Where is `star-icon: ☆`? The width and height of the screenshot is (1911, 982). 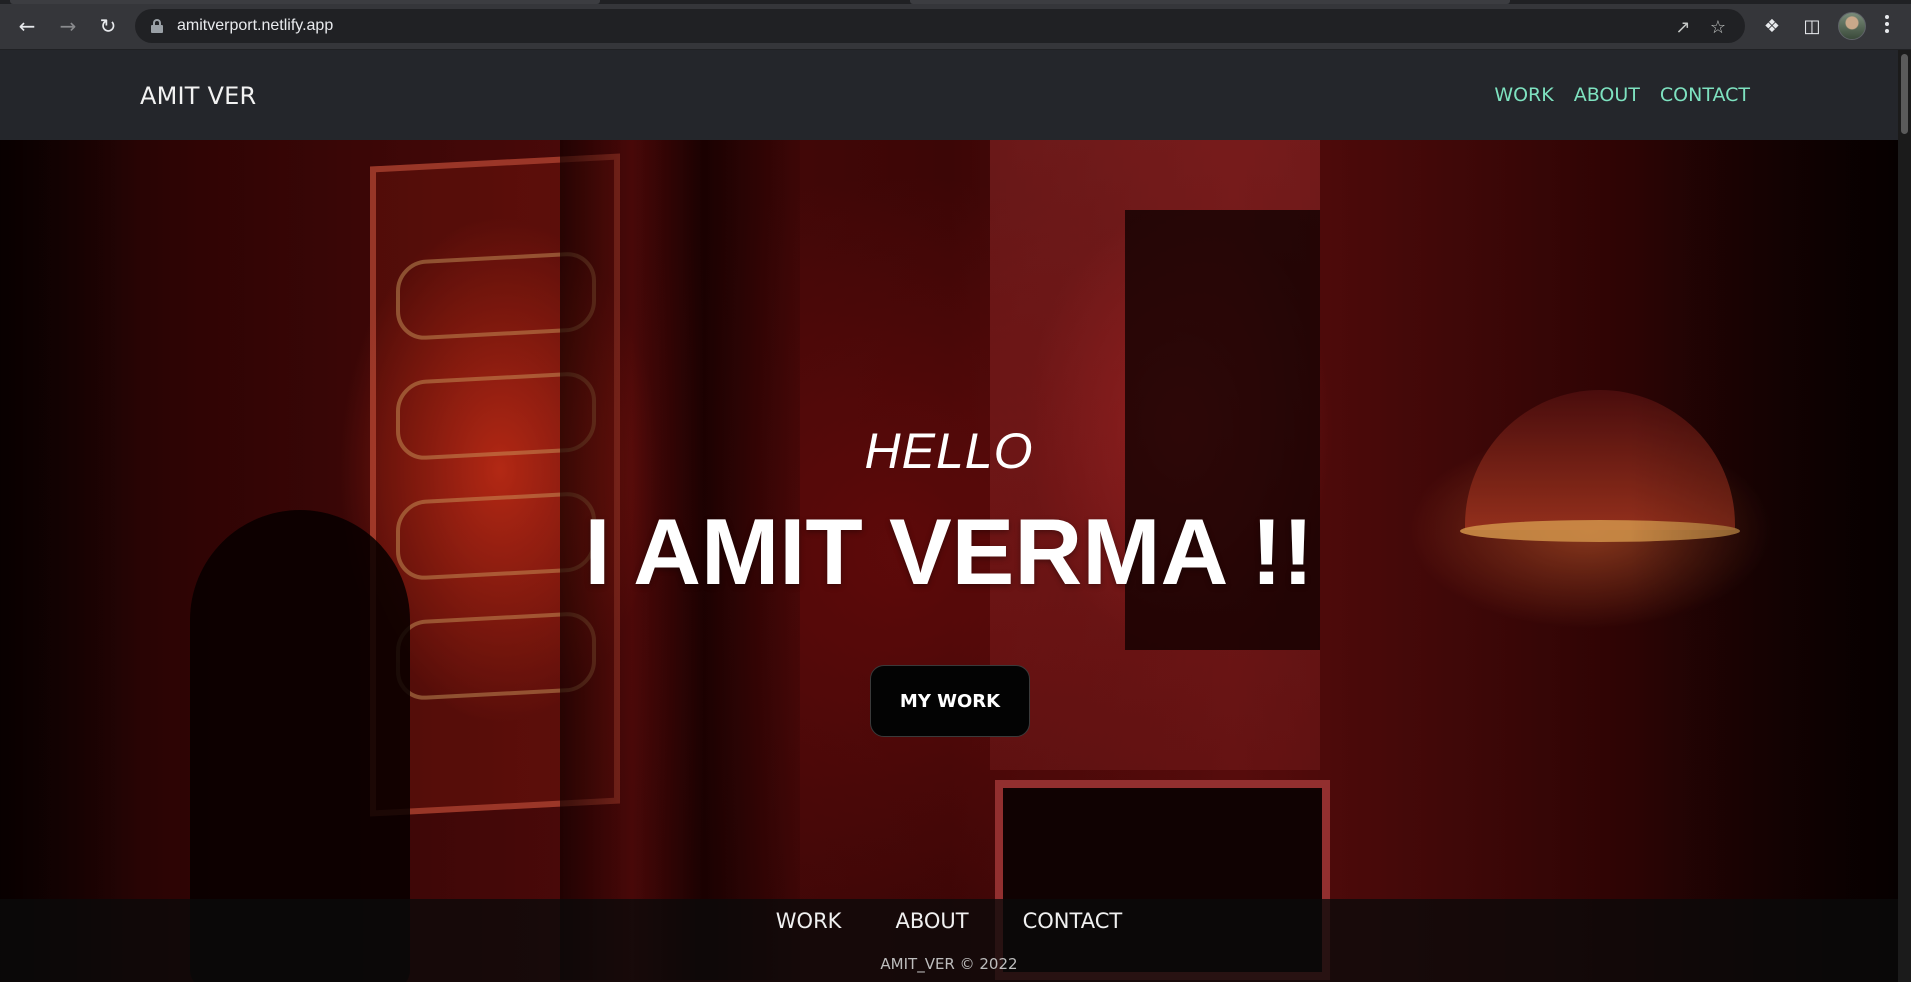 star-icon: ☆ is located at coordinates (1718, 27).